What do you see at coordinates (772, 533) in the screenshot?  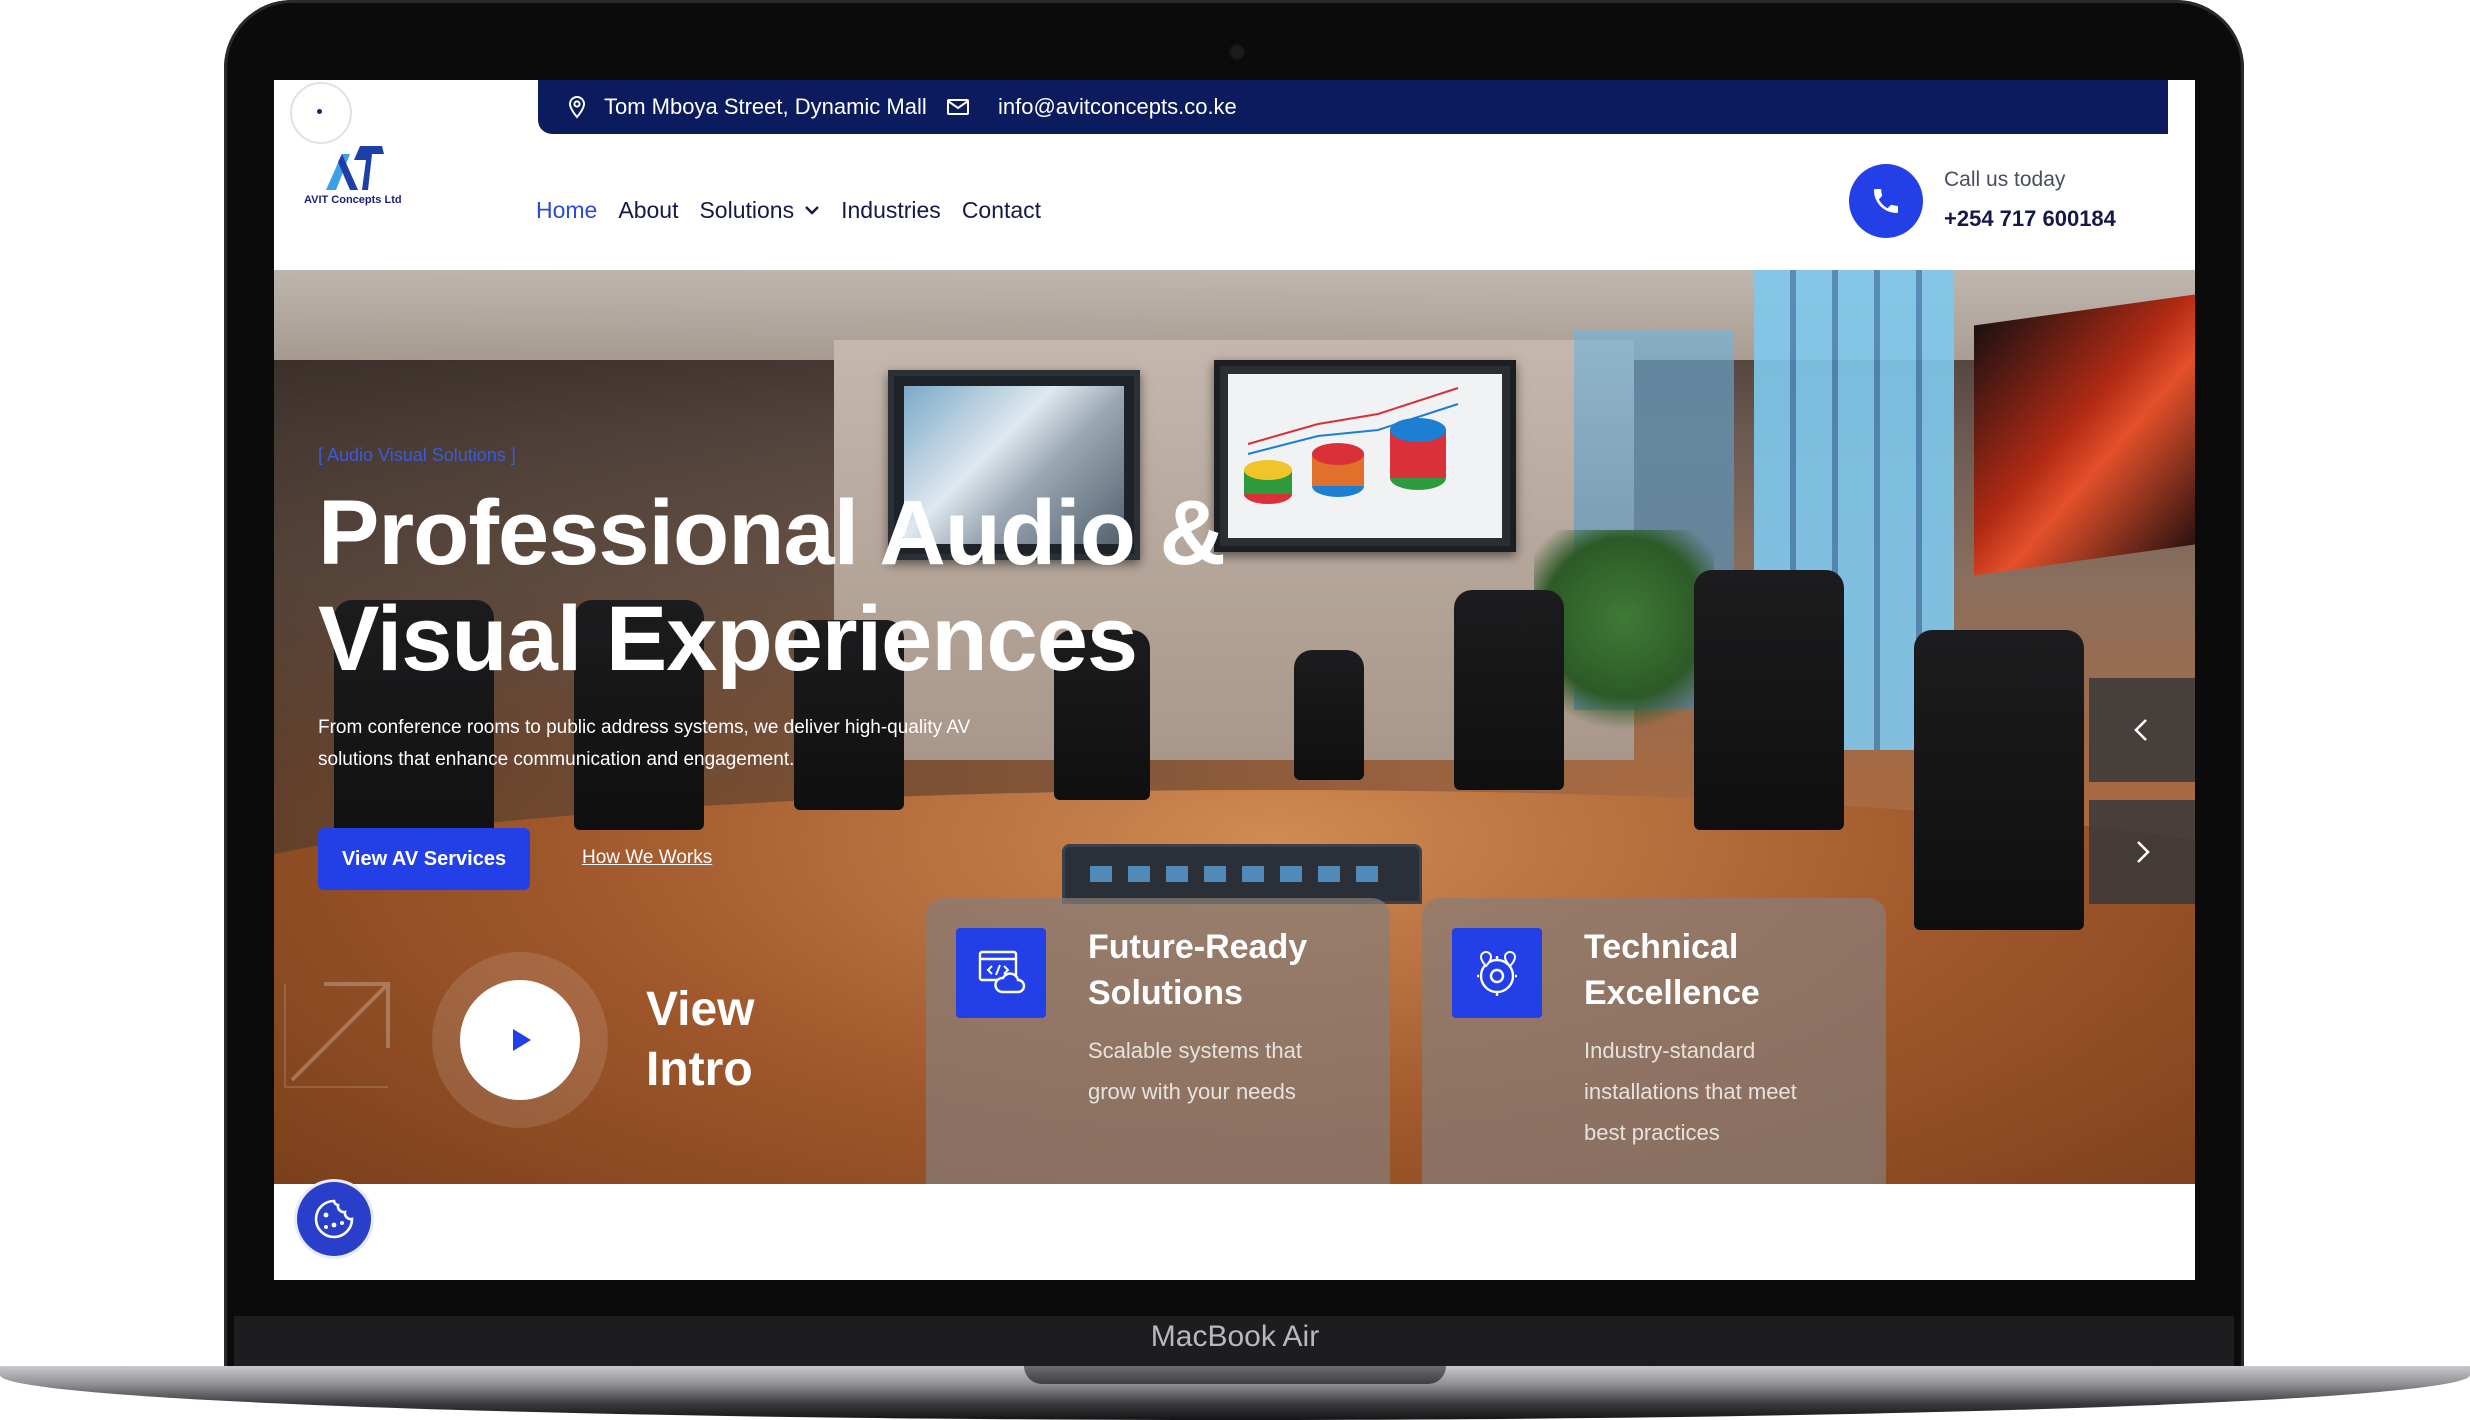 I see `hero-headline-line-1: Professional Audio &` at bounding box center [772, 533].